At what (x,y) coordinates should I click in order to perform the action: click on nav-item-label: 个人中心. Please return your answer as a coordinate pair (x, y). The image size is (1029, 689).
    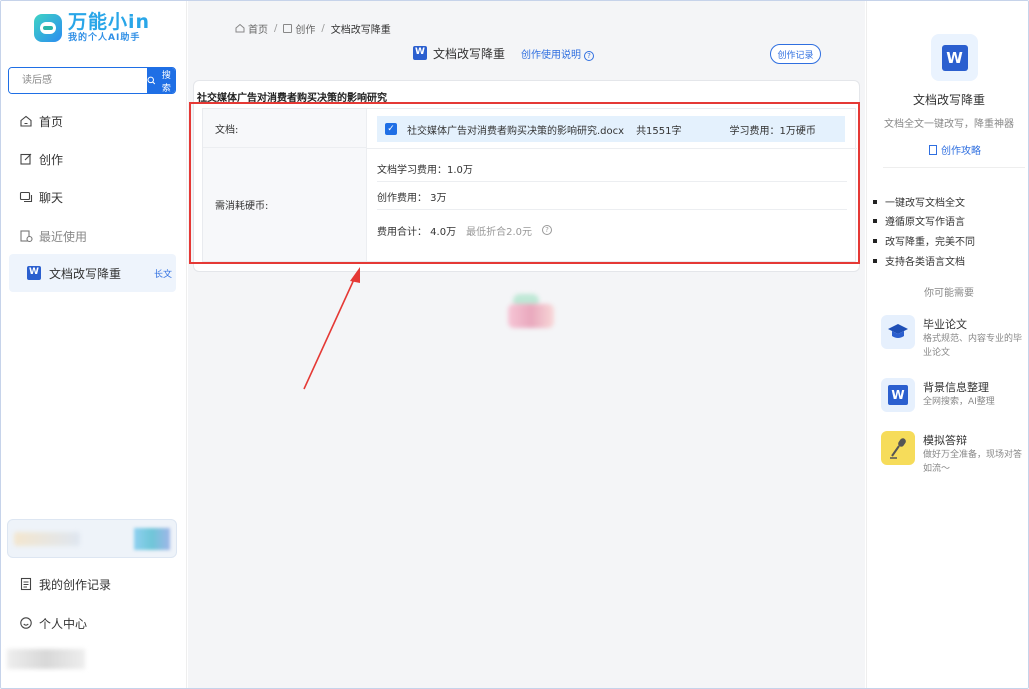
    Looking at the image, I should click on (63, 623).